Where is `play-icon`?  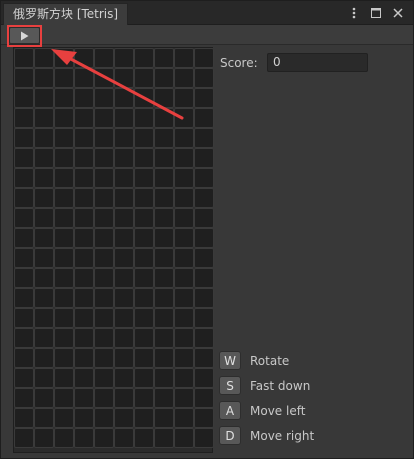 play-icon is located at coordinates (25, 35).